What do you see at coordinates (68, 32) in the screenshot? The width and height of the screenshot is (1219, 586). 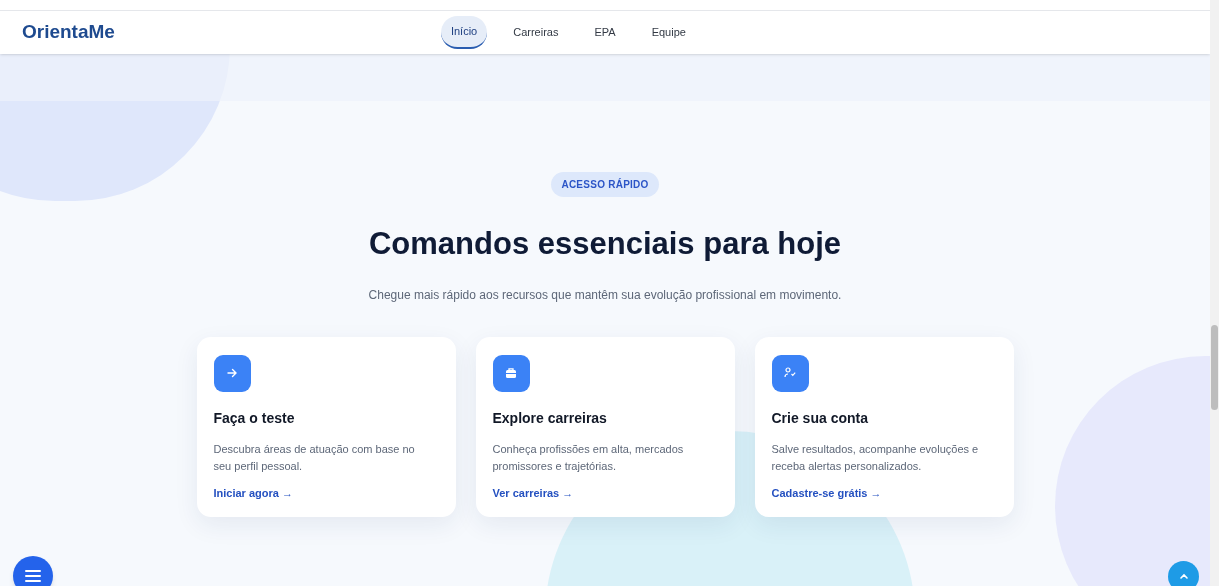 I see `brand-logo: OrientaMe` at bounding box center [68, 32].